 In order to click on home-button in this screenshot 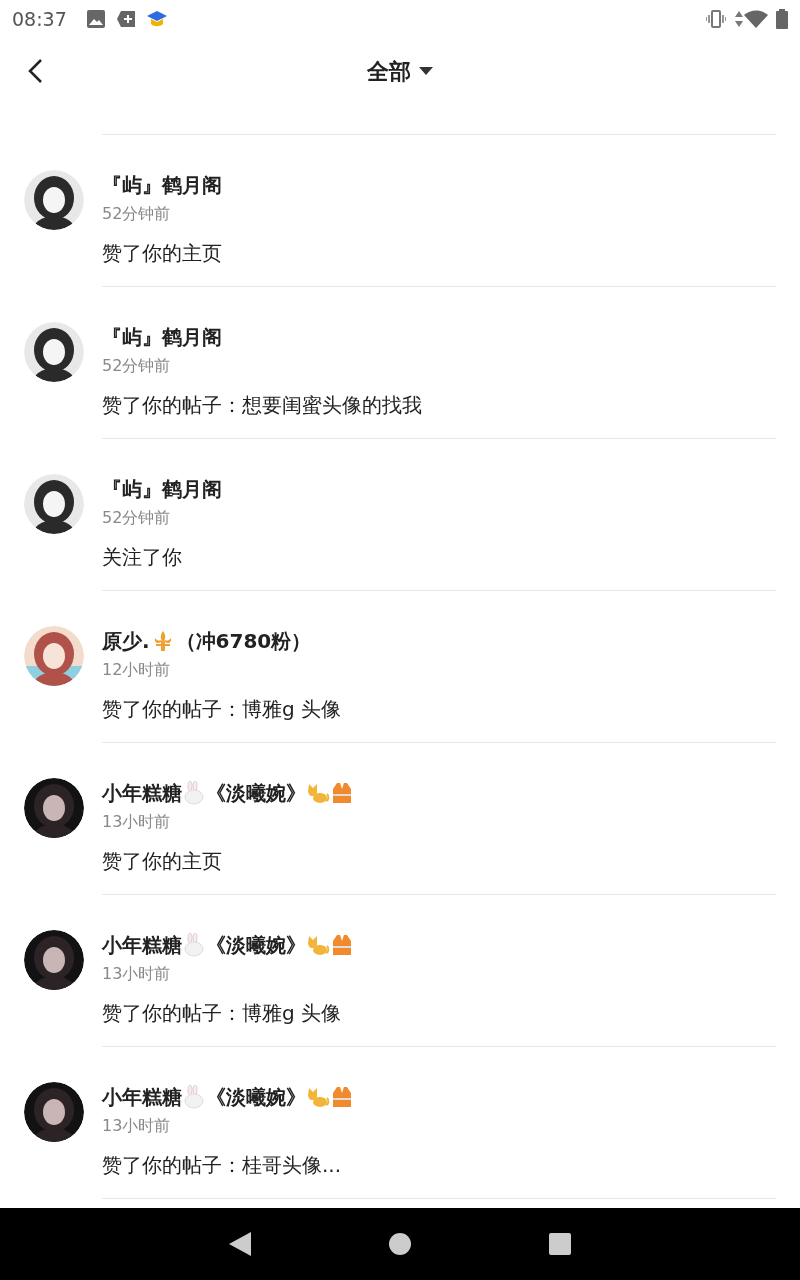, I will do `click(400, 1244)`.